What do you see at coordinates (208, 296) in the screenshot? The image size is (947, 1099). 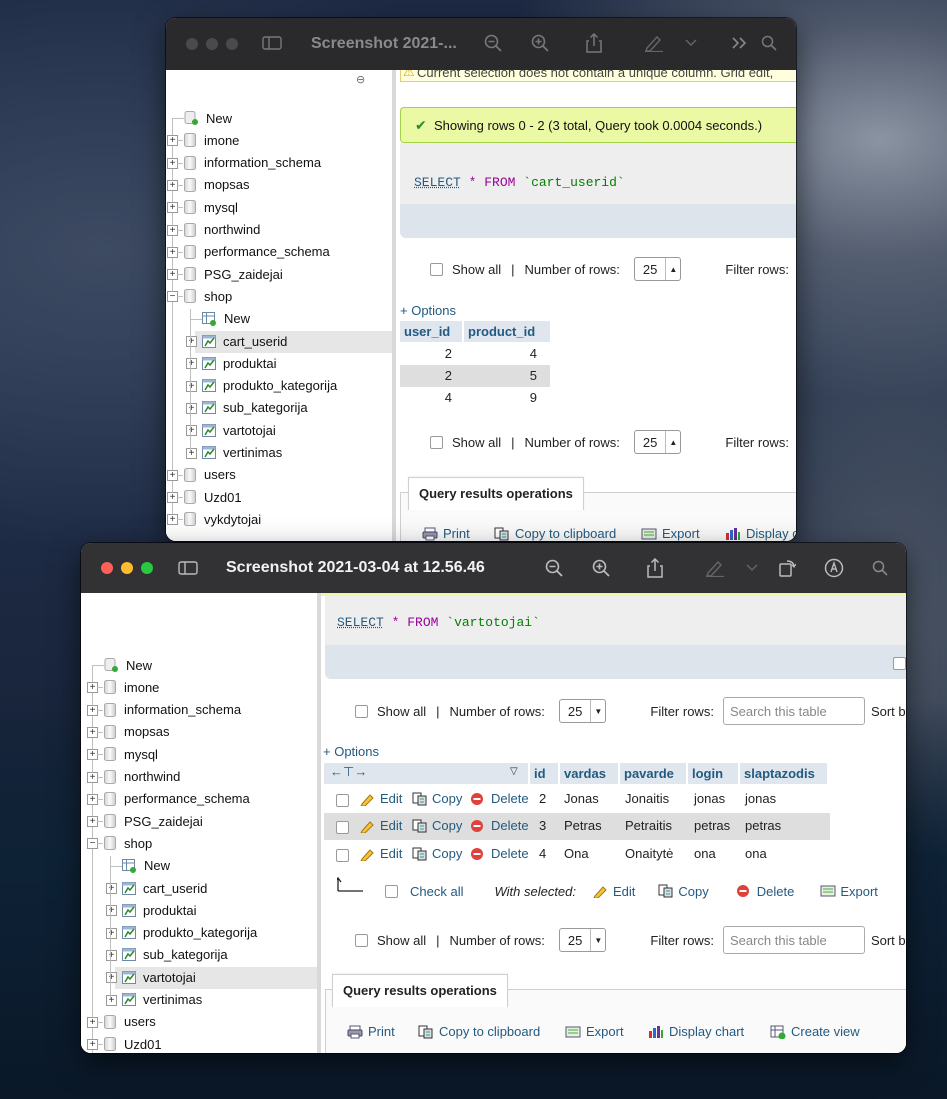 I see `tree-database-item: shop` at bounding box center [208, 296].